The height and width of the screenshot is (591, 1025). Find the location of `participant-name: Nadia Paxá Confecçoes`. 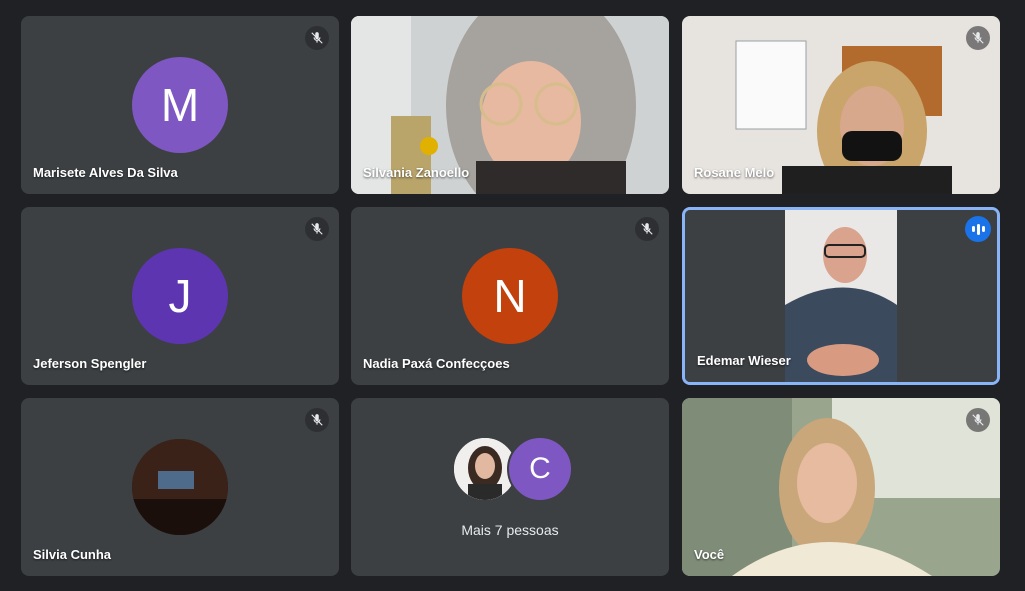

participant-name: Nadia Paxá Confecçoes is located at coordinates (436, 363).